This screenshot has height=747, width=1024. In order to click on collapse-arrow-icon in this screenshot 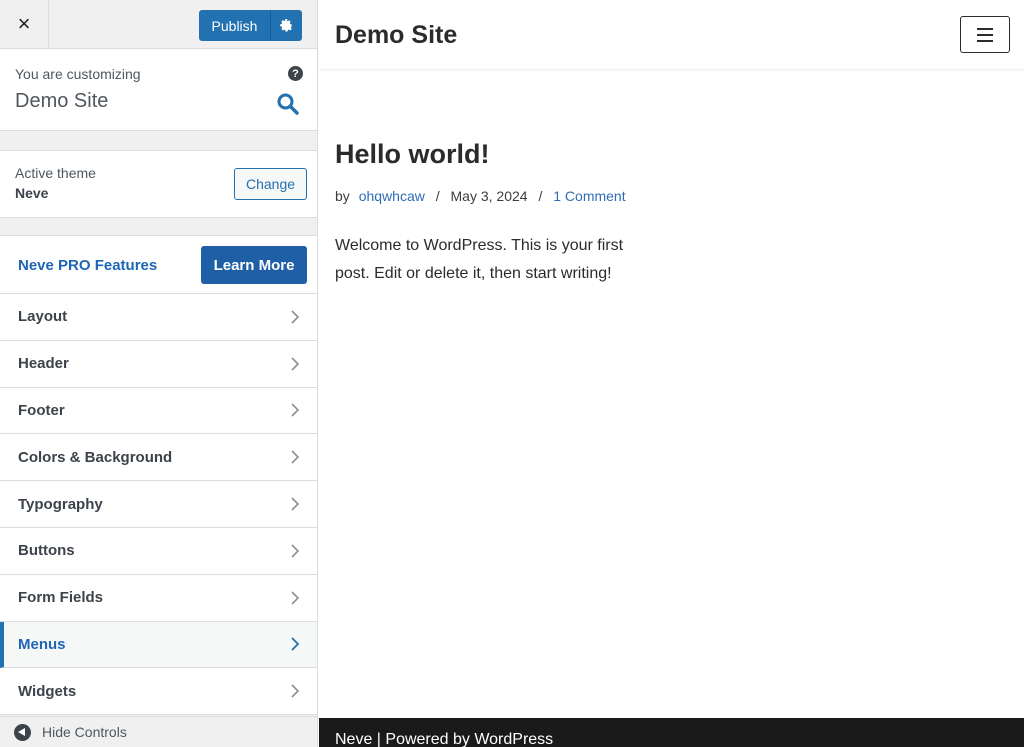, I will do `click(22, 732)`.